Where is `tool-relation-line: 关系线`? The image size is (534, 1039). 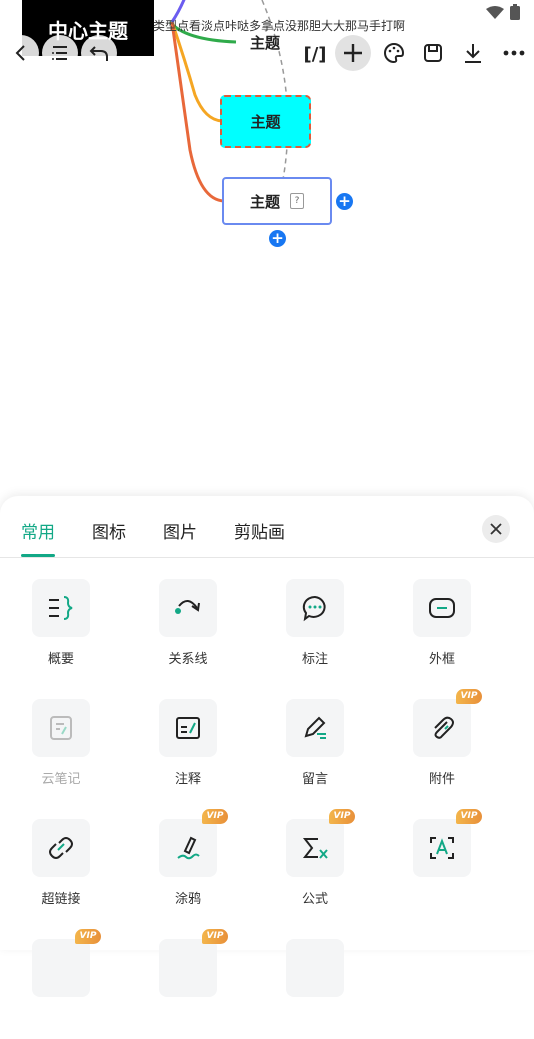 tool-relation-line: 关系线 is located at coordinates (188, 629).